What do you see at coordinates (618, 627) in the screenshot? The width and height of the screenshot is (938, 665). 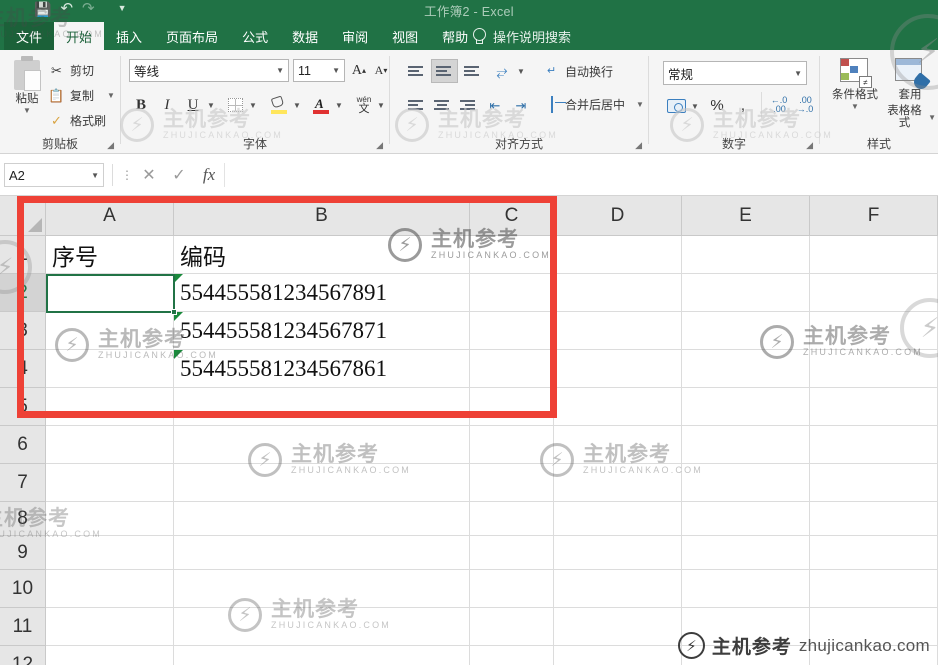 I see `cell-d11` at bounding box center [618, 627].